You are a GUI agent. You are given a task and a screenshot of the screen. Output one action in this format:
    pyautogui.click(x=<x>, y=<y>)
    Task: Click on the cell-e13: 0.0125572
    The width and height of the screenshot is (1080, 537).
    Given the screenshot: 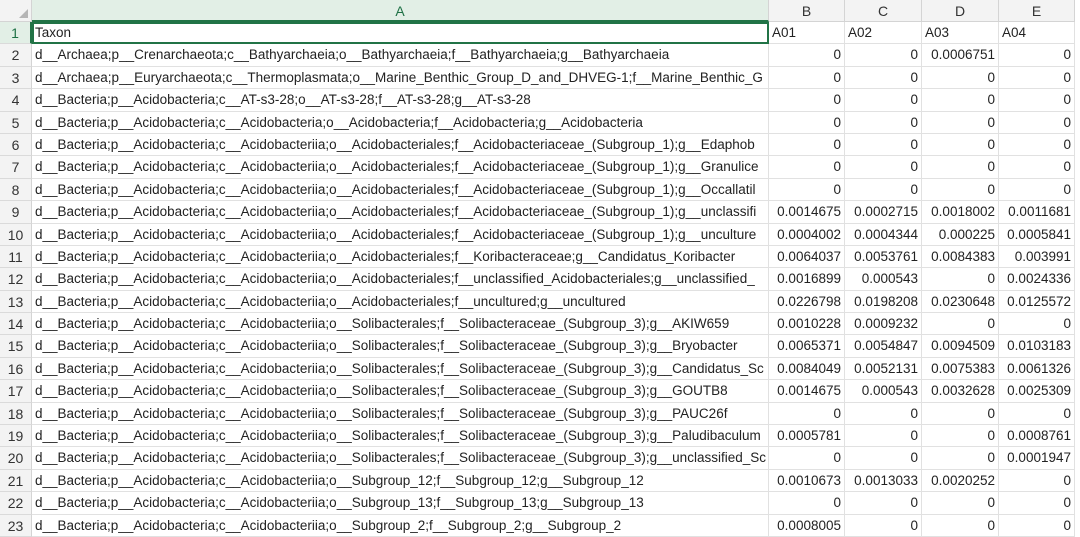 What is the action you would take?
    pyautogui.click(x=1037, y=302)
    